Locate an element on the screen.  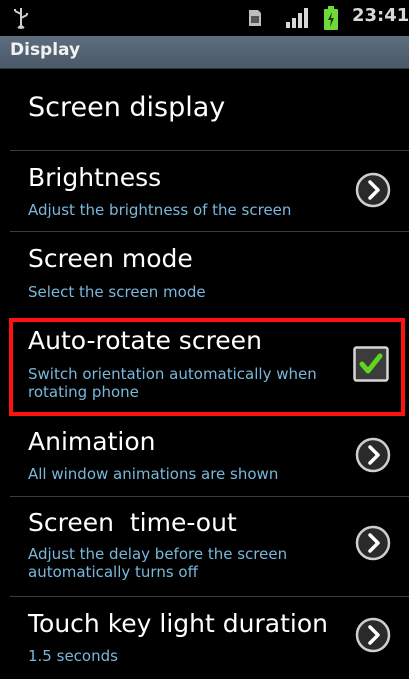
section-header: Screen display is located at coordinates (127, 107).